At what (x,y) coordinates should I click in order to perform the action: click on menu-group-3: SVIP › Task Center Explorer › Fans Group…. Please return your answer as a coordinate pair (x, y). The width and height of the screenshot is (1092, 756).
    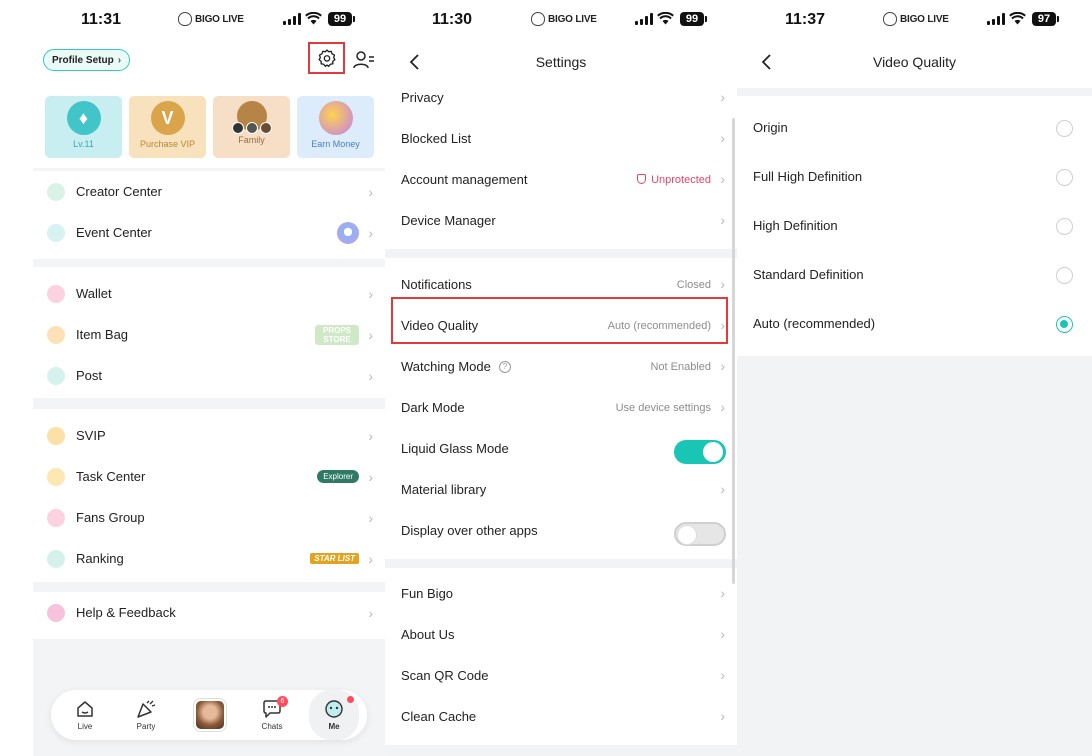
    Looking at the image, I should click on (209, 495).